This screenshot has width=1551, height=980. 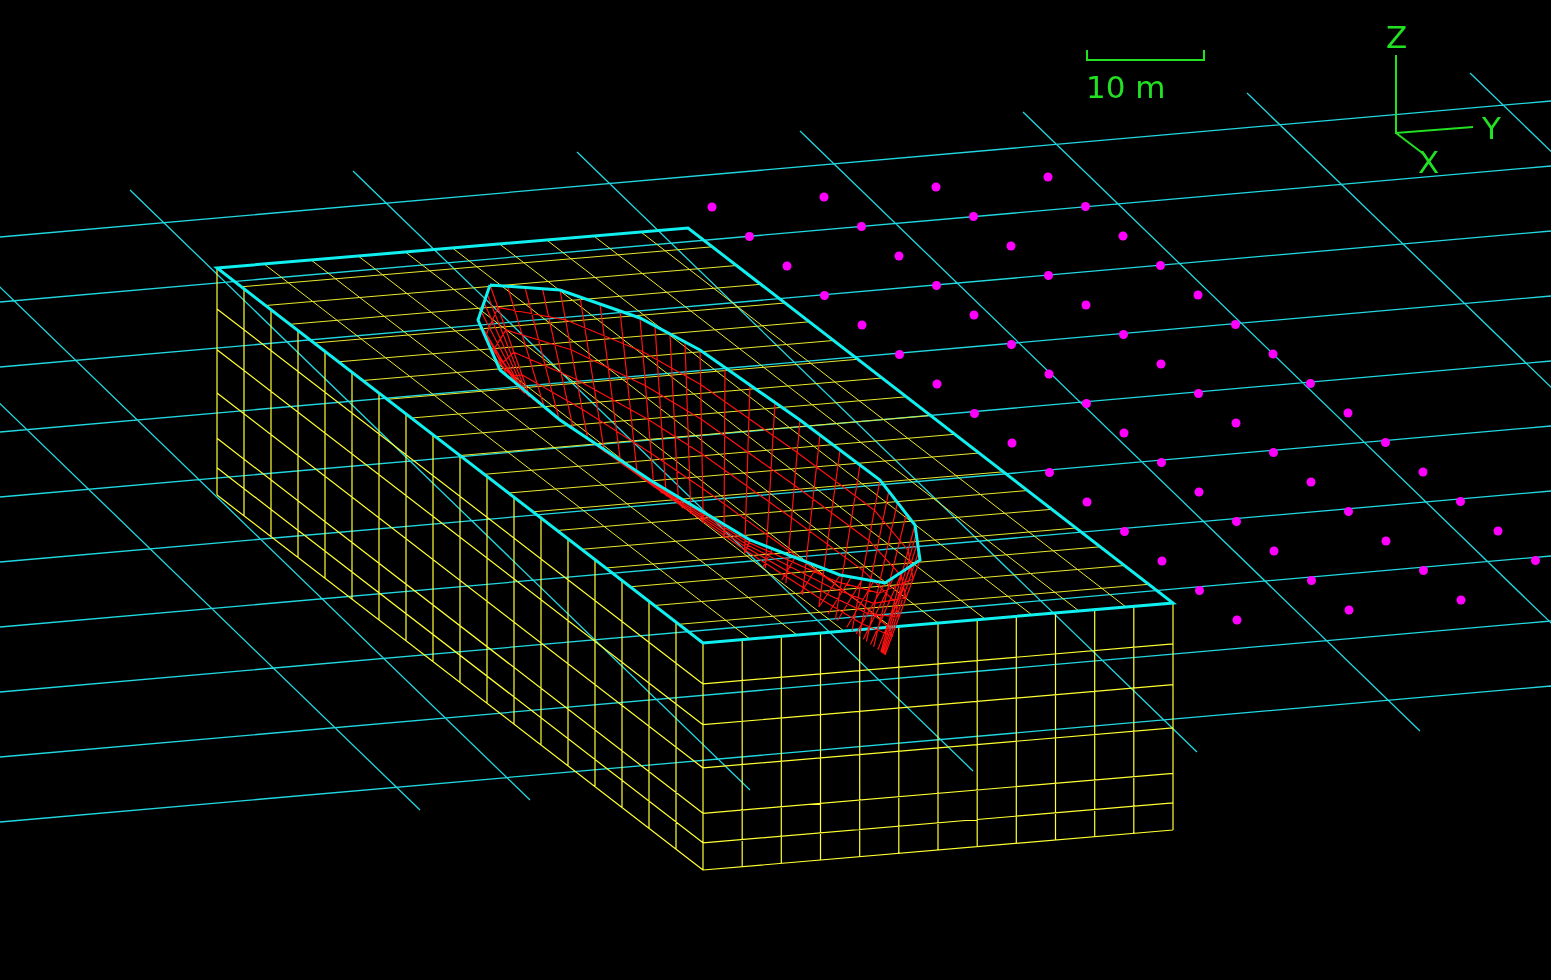 What do you see at coordinates (1397, 37) in the screenshot?
I see `axis-label: Z` at bounding box center [1397, 37].